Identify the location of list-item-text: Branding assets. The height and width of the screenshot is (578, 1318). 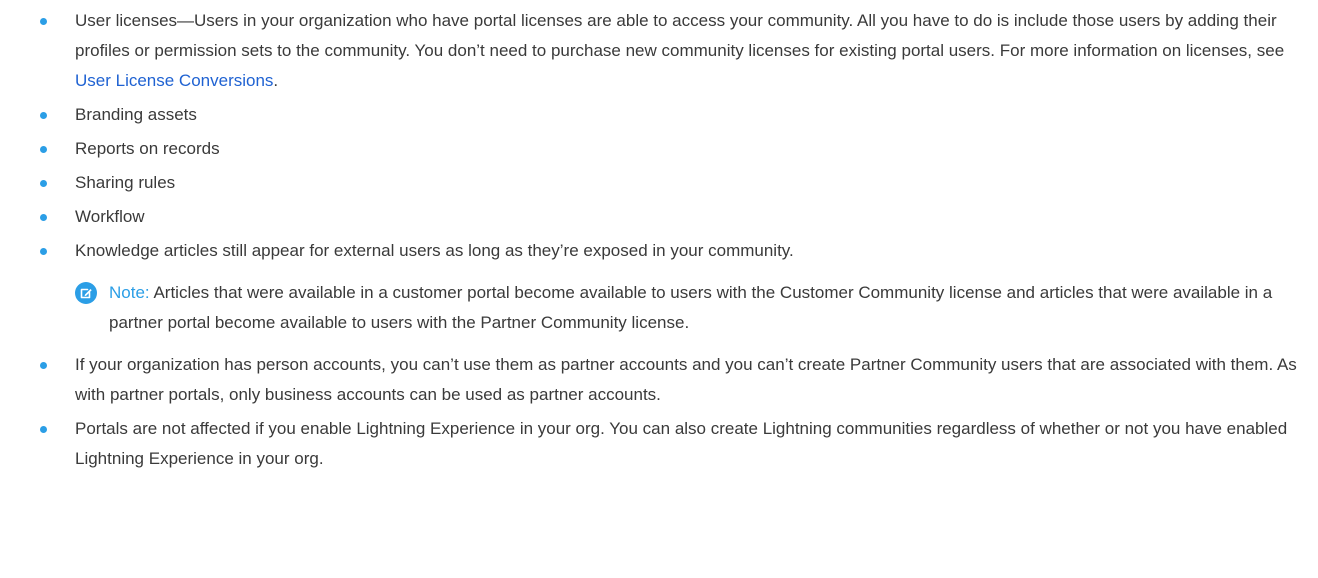
(136, 114).